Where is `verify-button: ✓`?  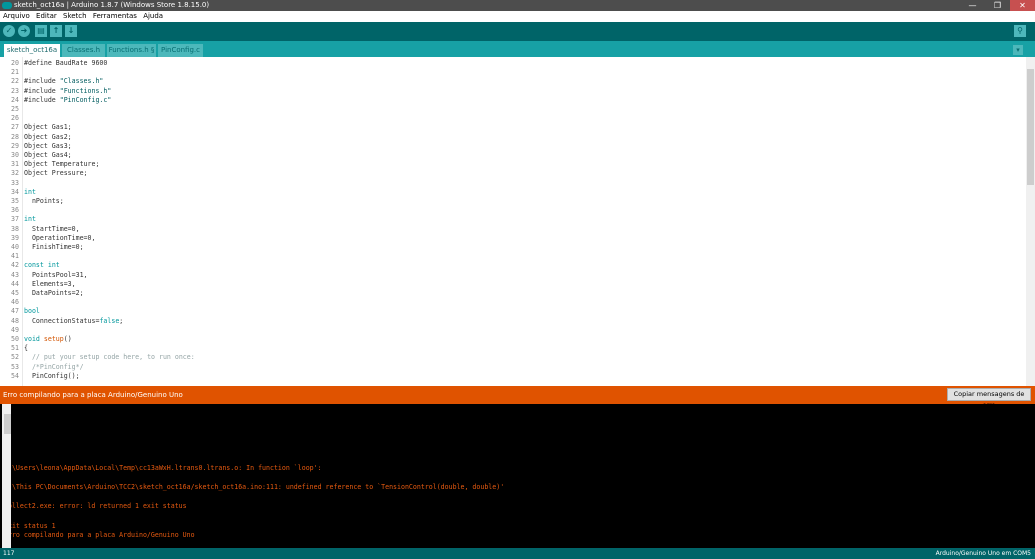
verify-button: ✓ is located at coordinates (9, 31).